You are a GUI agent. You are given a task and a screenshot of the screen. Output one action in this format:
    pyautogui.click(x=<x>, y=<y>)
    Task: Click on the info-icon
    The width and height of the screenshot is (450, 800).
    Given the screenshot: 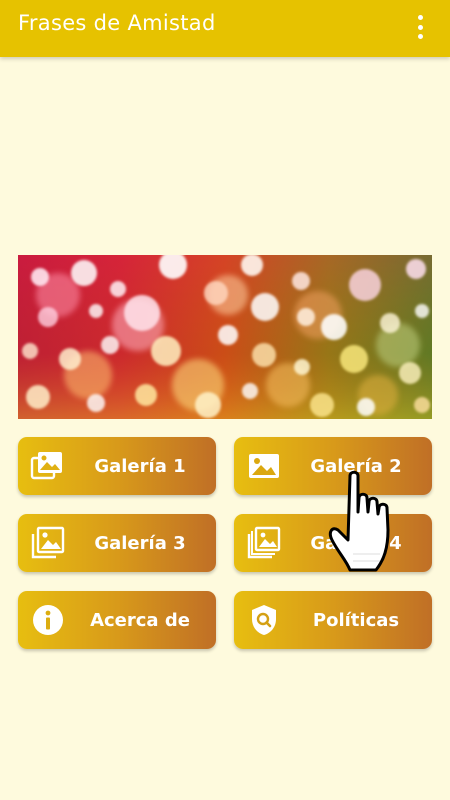 What is the action you would take?
    pyautogui.click(x=48, y=620)
    